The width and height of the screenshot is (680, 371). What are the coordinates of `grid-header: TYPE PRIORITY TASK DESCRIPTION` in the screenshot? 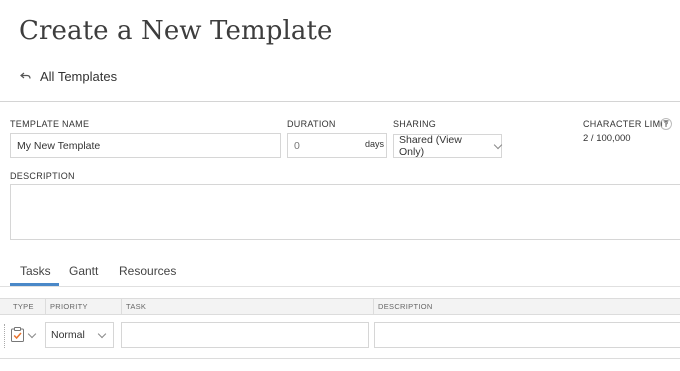 It's located at (340, 306).